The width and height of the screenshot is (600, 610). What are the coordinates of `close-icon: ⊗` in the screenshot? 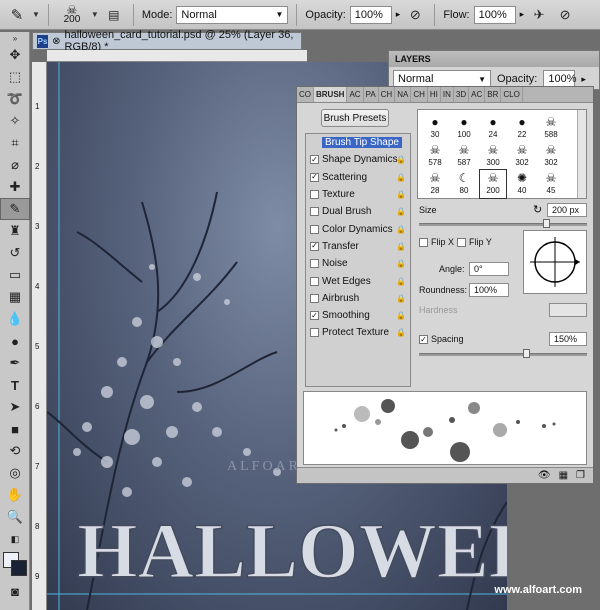 It's located at (56, 41).